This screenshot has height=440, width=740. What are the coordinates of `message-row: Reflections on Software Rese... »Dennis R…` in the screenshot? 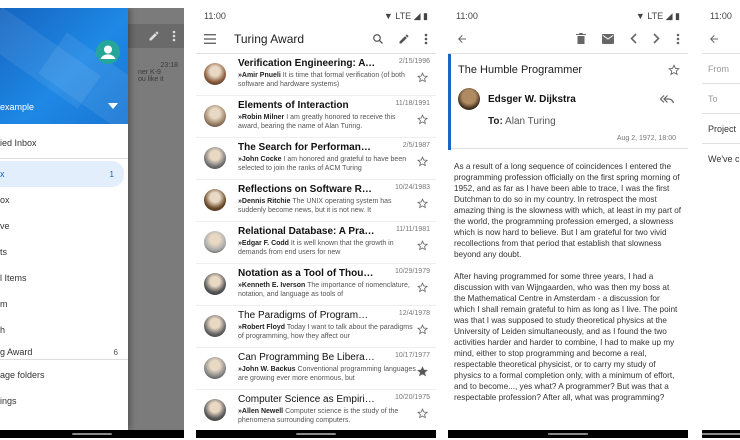 It's located at (316, 201).